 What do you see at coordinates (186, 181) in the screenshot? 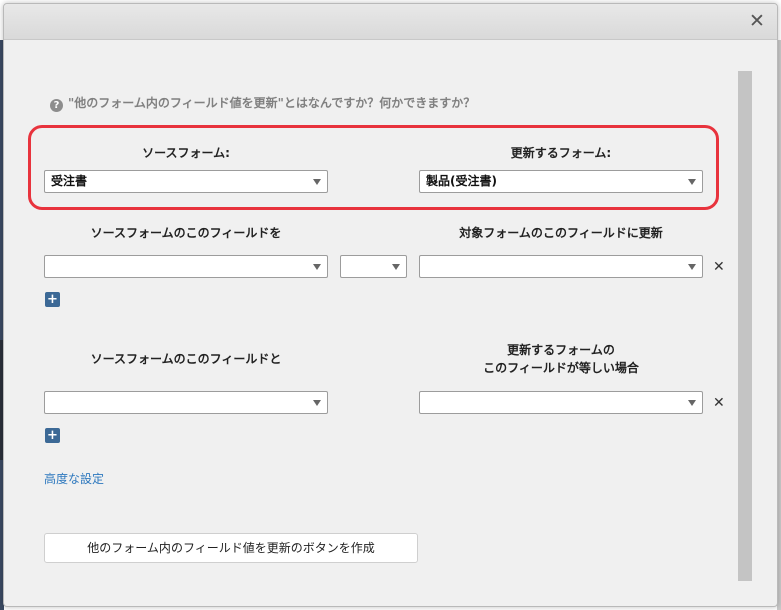
I see `source-form-select: 受注書` at bounding box center [186, 181].